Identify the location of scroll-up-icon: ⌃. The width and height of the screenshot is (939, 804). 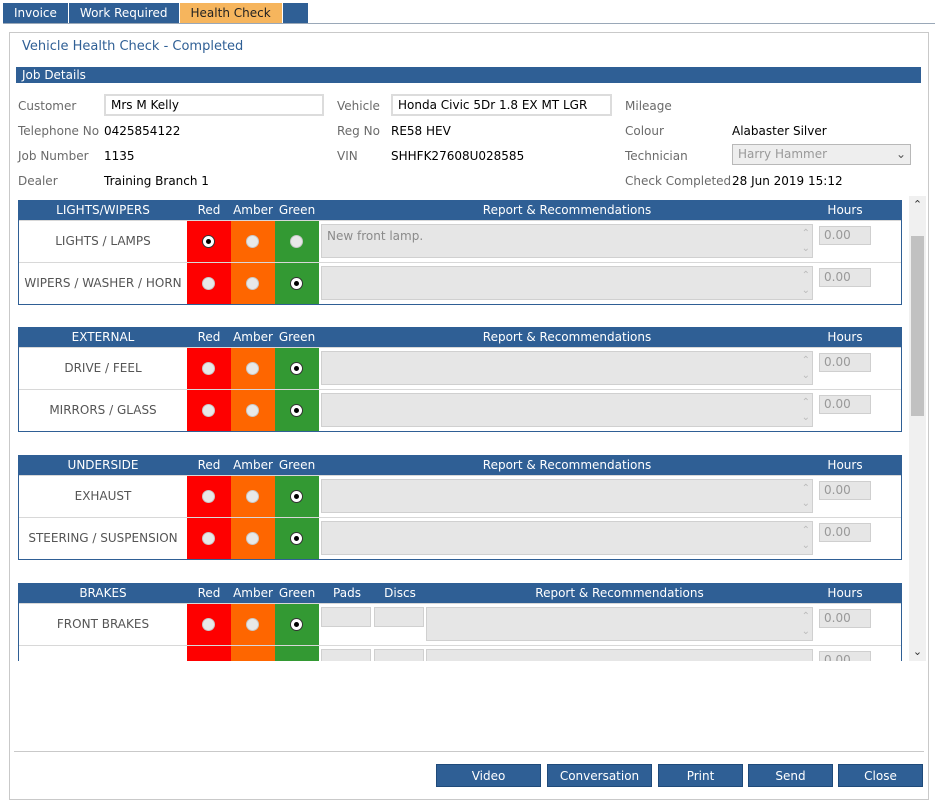
(917, 205).